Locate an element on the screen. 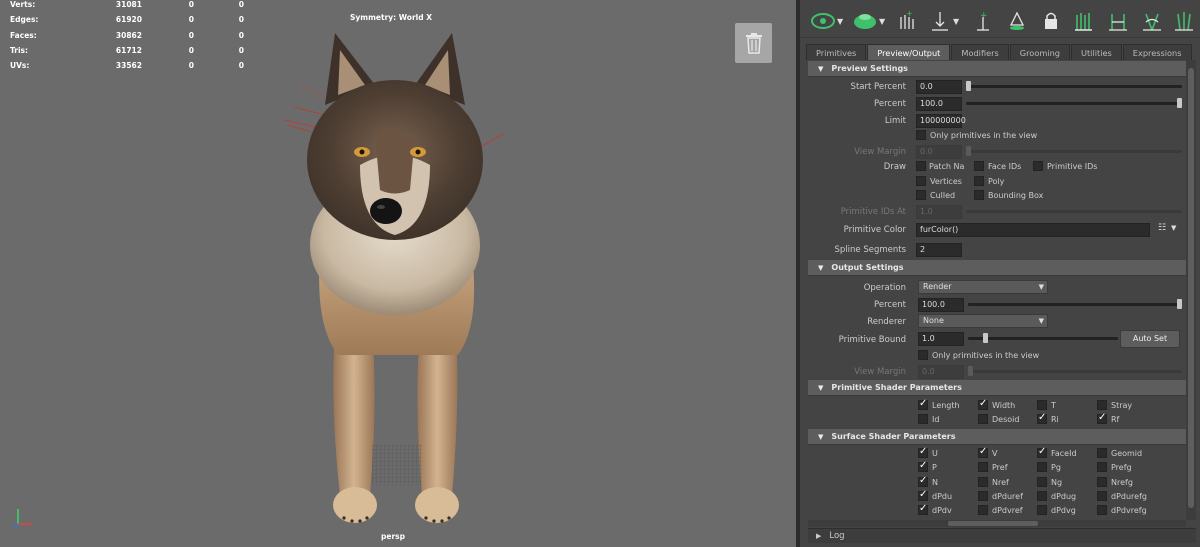 This screenshot has height=547, width=1200. primitive-shader-header: ▼ Primitive Shader Parameters is located at coordinates (997, 388).